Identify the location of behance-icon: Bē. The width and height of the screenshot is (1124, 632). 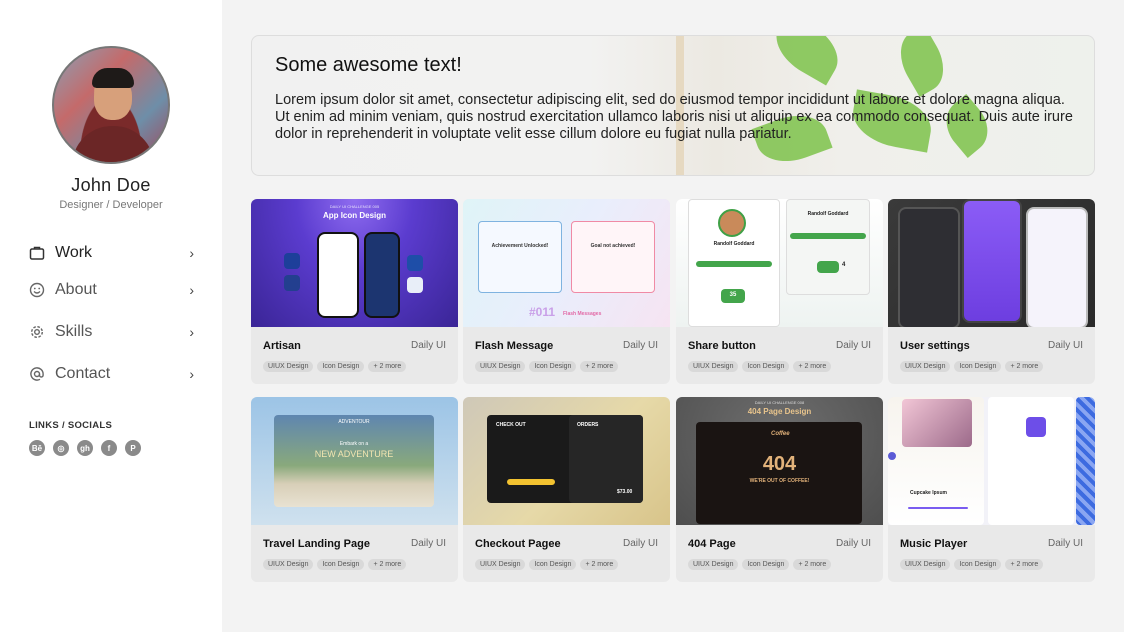
(37, 448).